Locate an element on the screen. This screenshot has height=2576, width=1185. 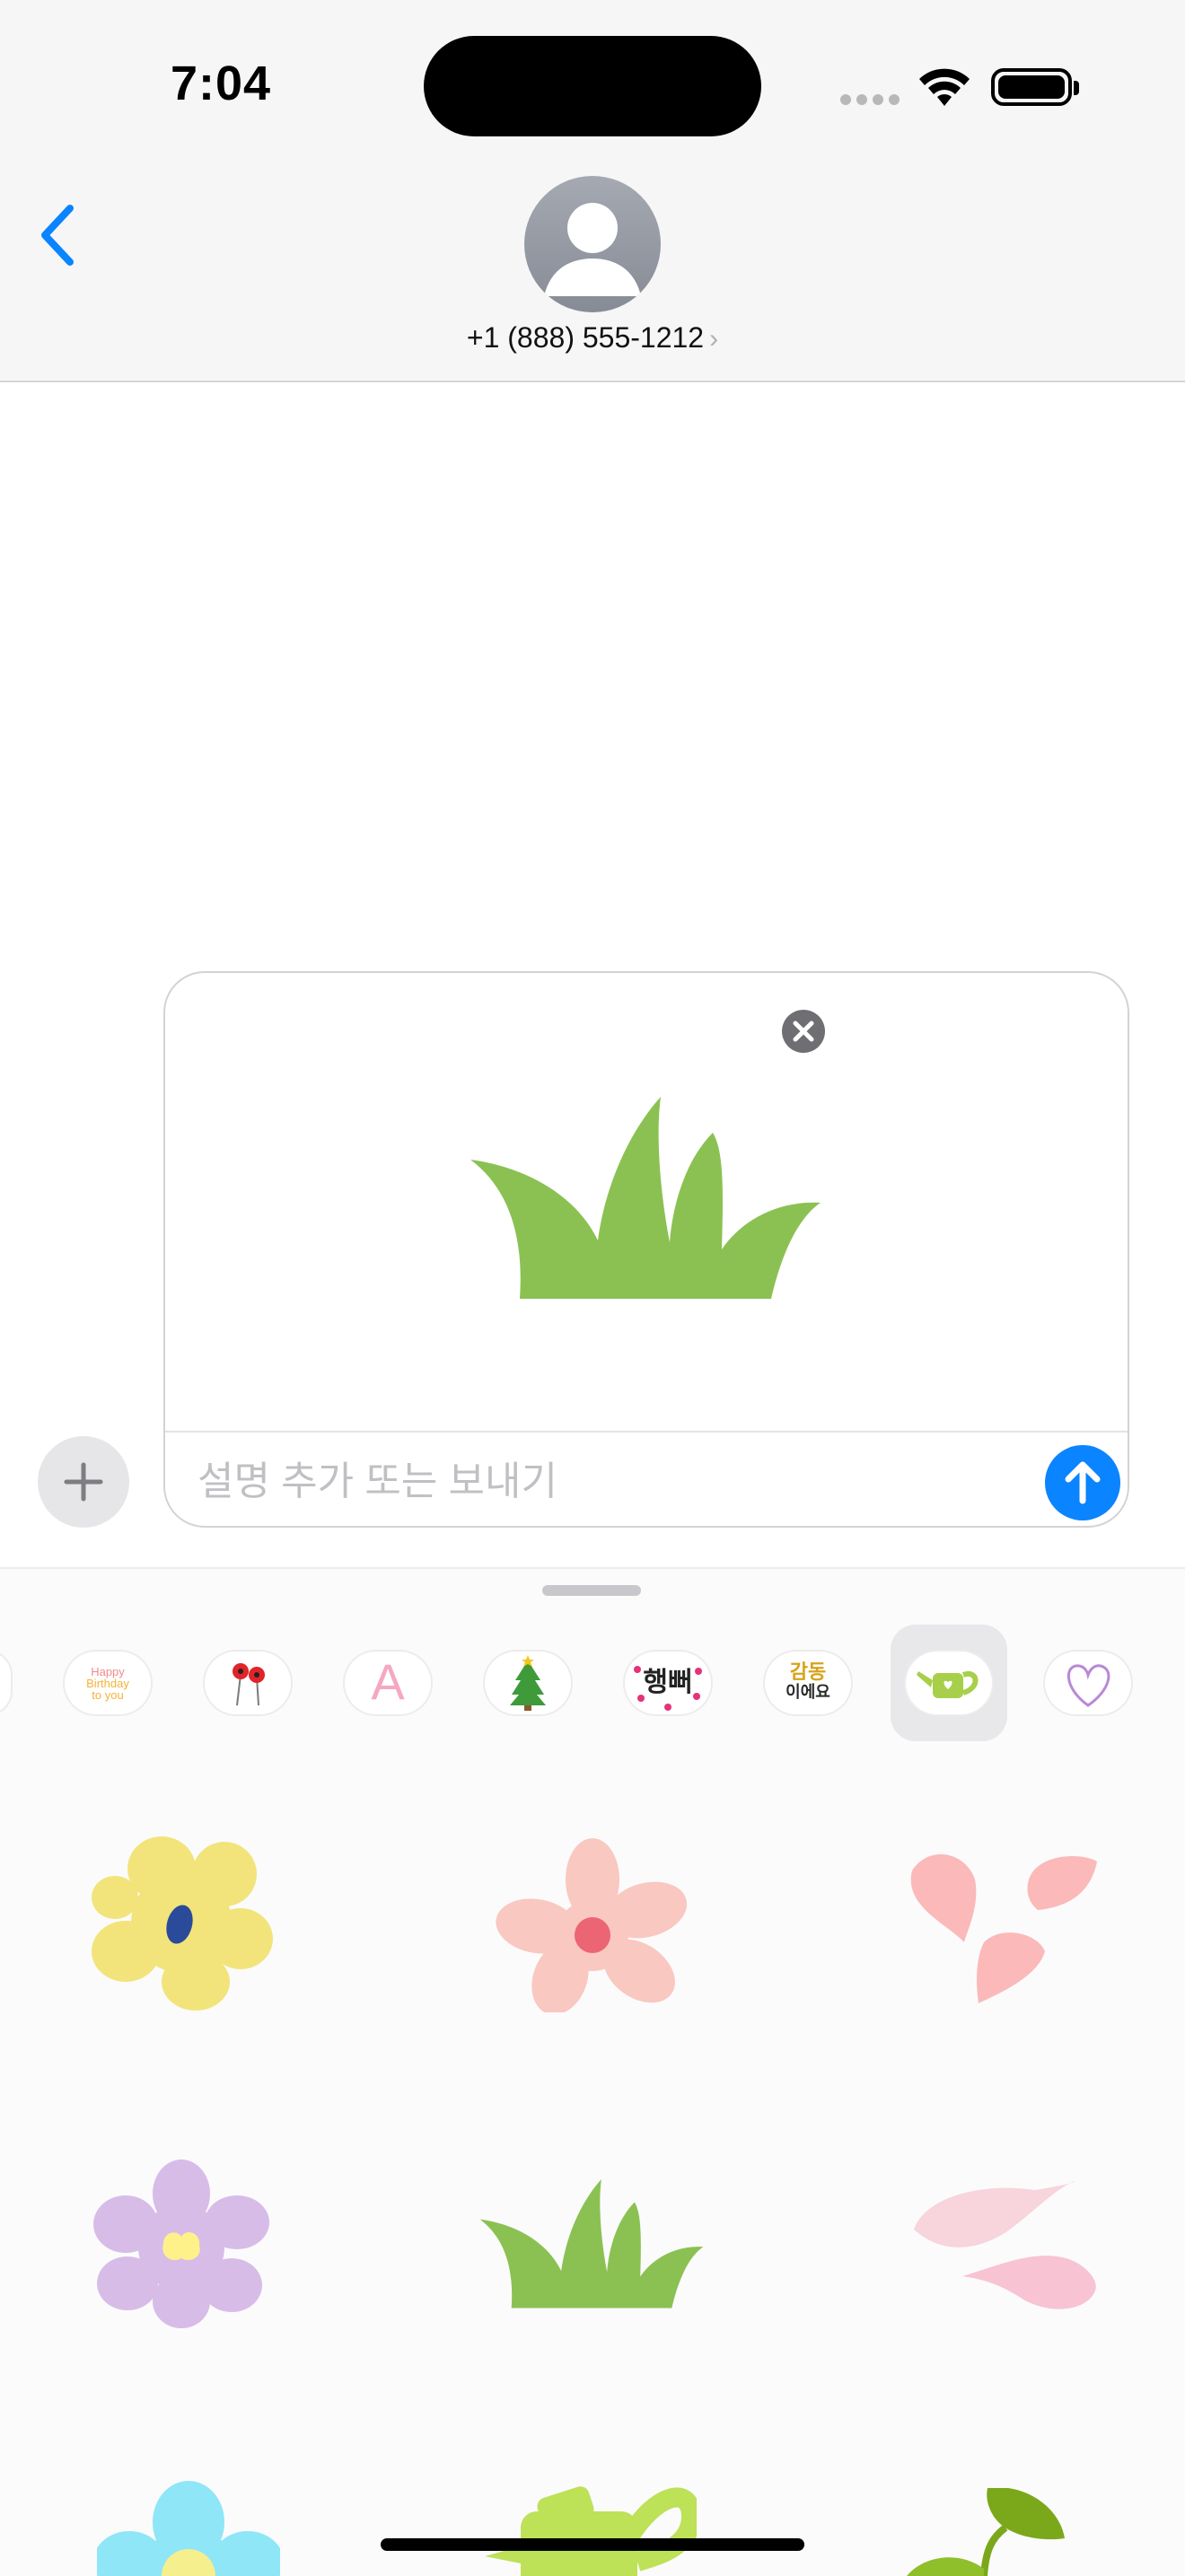
chevron-right-icon: › is located at coordinates (714, 339).